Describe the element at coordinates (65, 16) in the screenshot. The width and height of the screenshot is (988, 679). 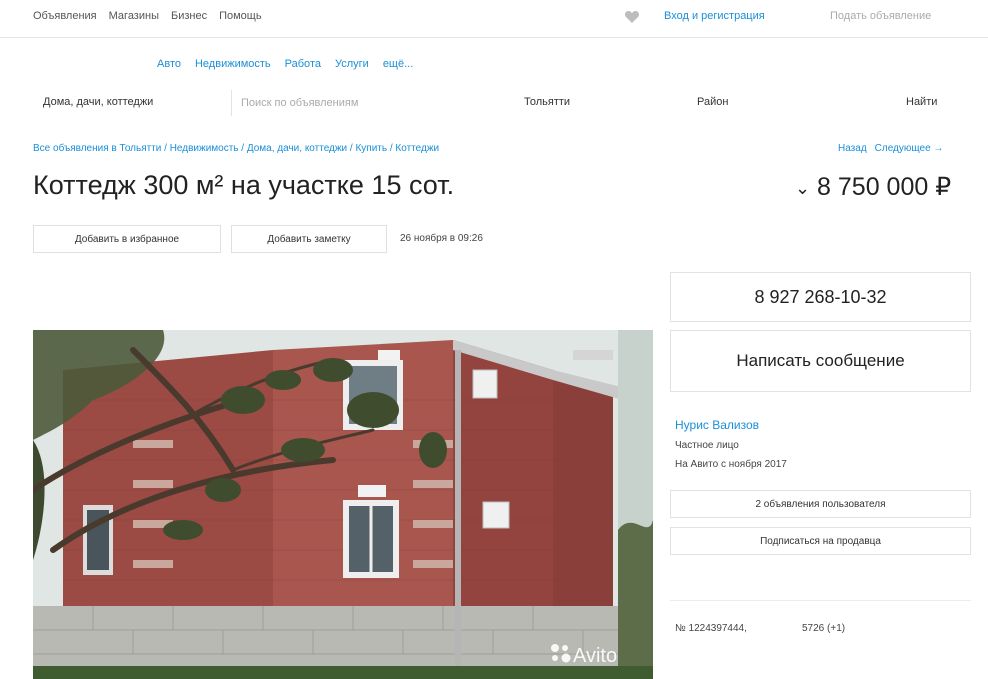
I see `nav-link-ads: Объявления` at that location.